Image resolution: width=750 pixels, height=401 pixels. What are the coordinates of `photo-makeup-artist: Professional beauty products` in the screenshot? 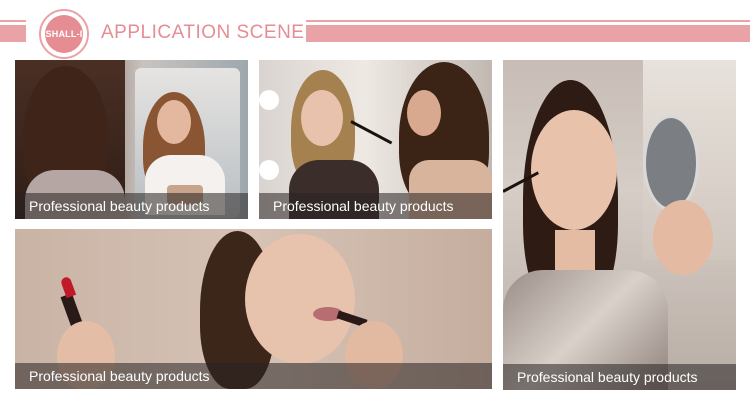 It's located at (375, 139).